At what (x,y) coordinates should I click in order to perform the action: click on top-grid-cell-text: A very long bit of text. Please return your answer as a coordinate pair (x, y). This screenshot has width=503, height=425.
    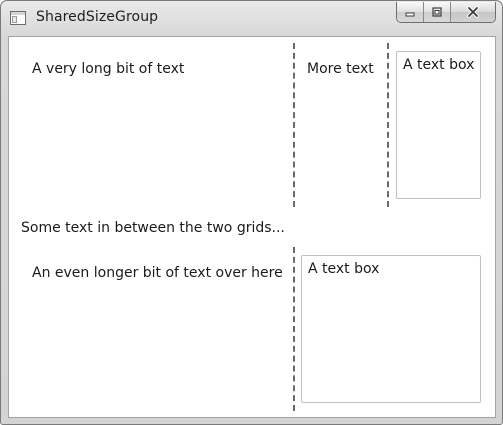
    Looking at the image, I should click on (108, 69).